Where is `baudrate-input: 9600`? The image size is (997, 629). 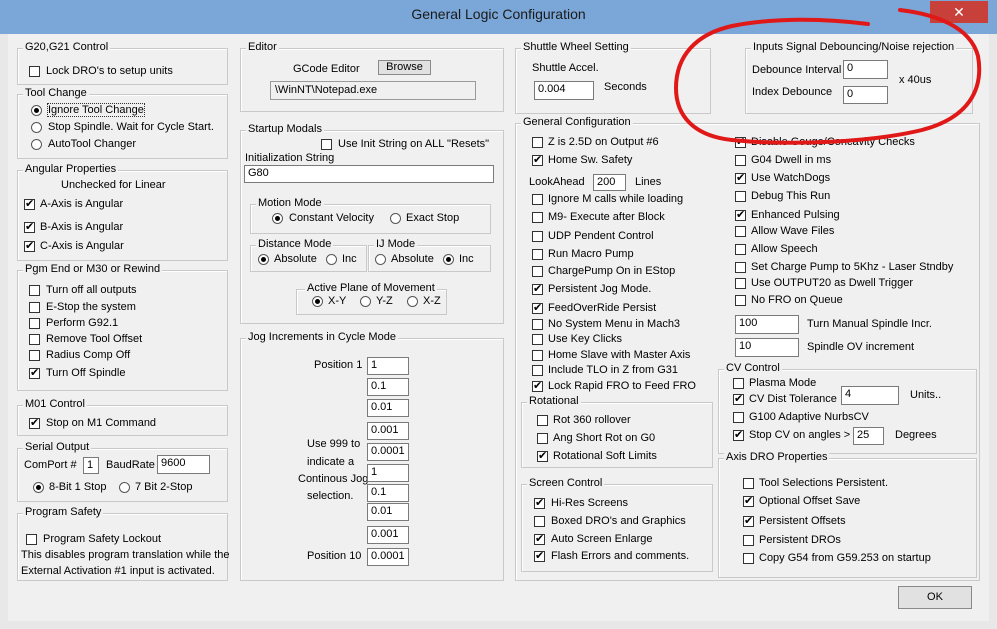 baudrate-input: 9600 is located at coordinates (183, 464).